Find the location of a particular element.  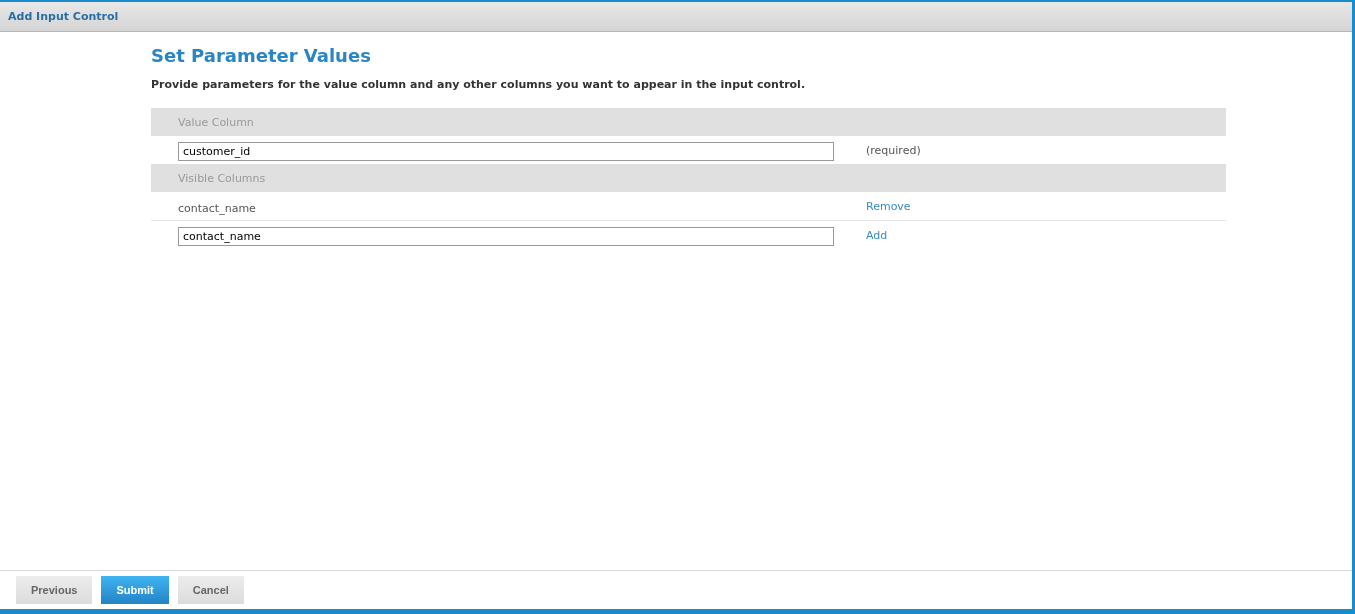

page-heading: Set Parameter Values is located at coordinates (261, 55).